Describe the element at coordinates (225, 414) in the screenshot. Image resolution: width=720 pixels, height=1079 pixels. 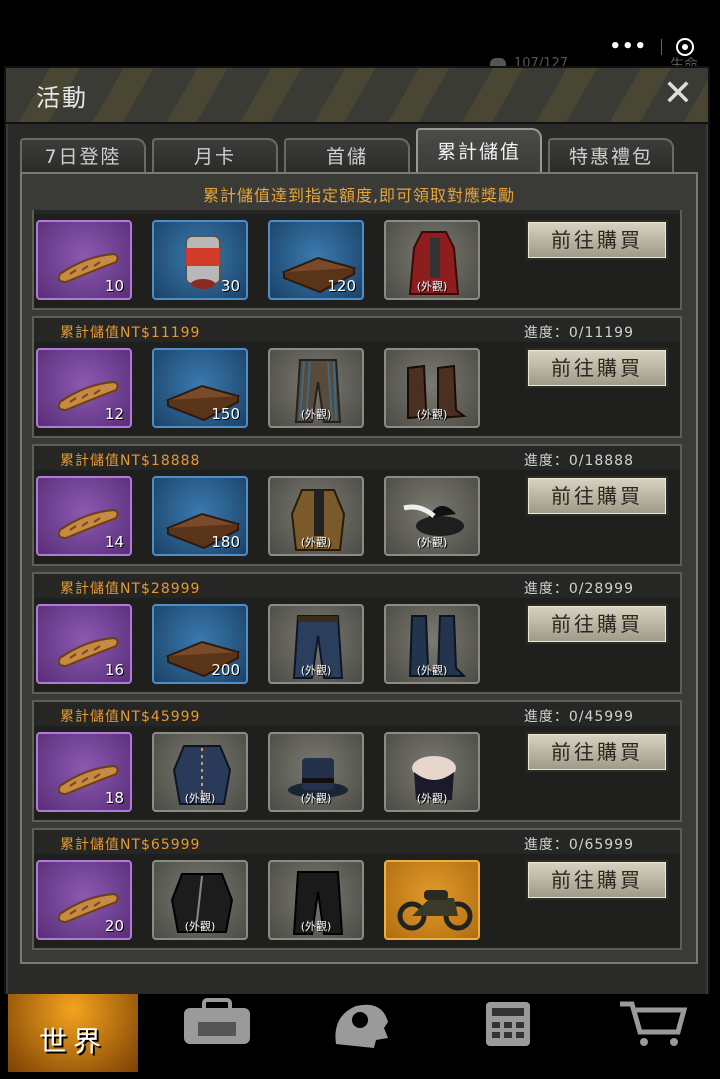
I see `item-quantity: 150` at that location.